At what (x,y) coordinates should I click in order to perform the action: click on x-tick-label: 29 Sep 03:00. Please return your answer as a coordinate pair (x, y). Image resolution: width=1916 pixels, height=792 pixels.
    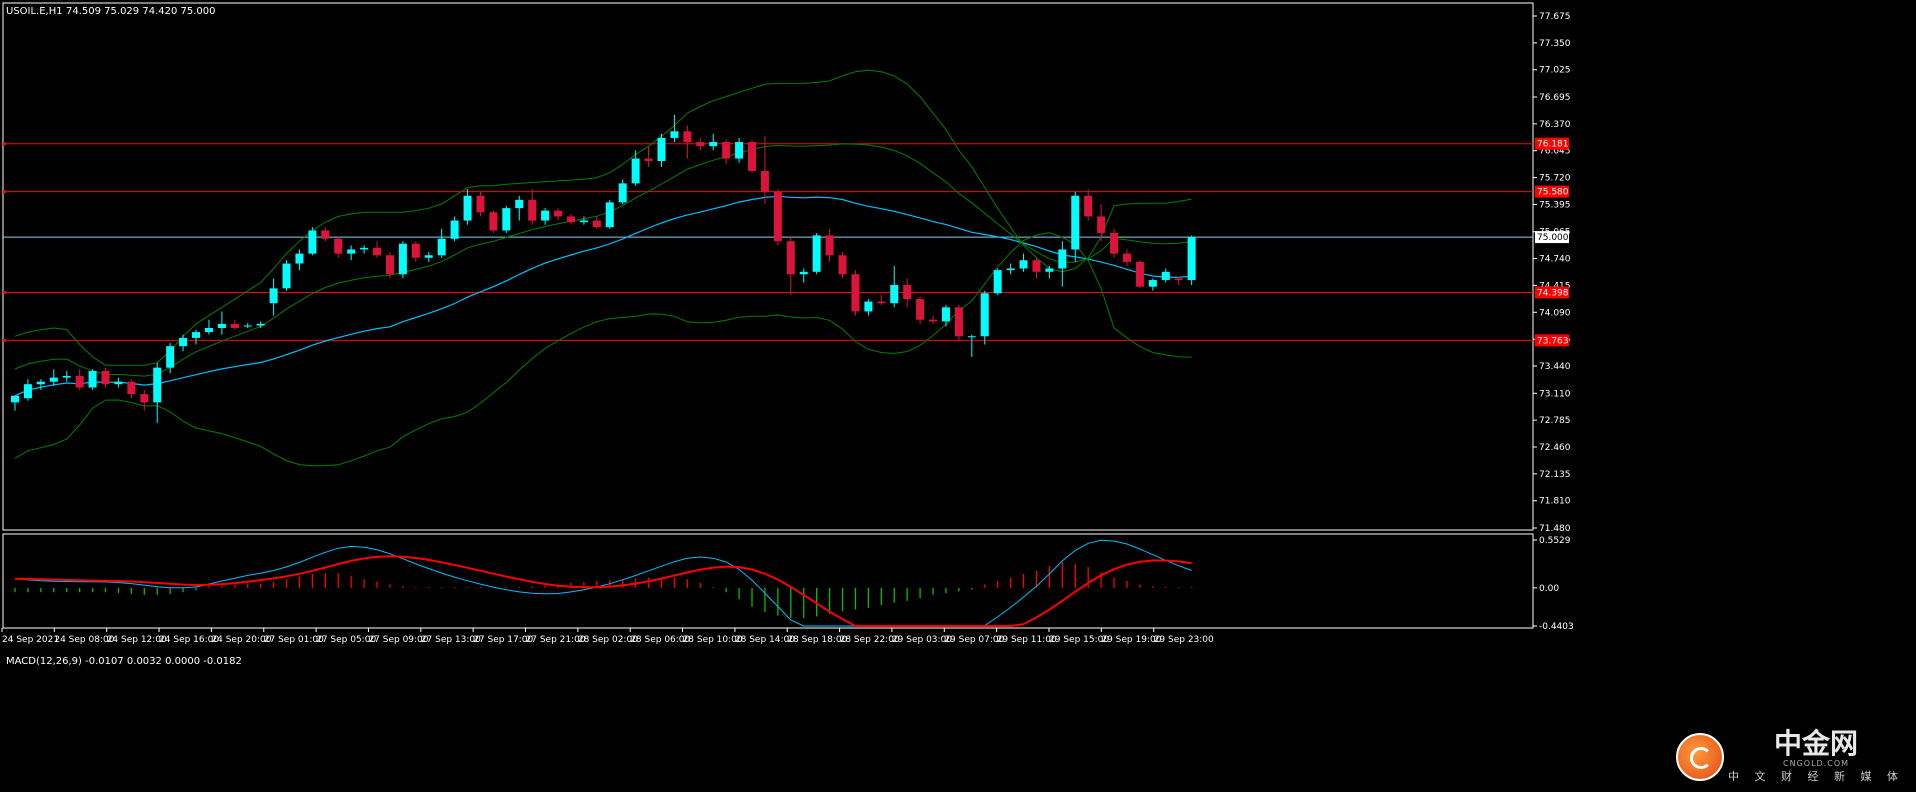
    Looking at the image, I should click on (922, 640).